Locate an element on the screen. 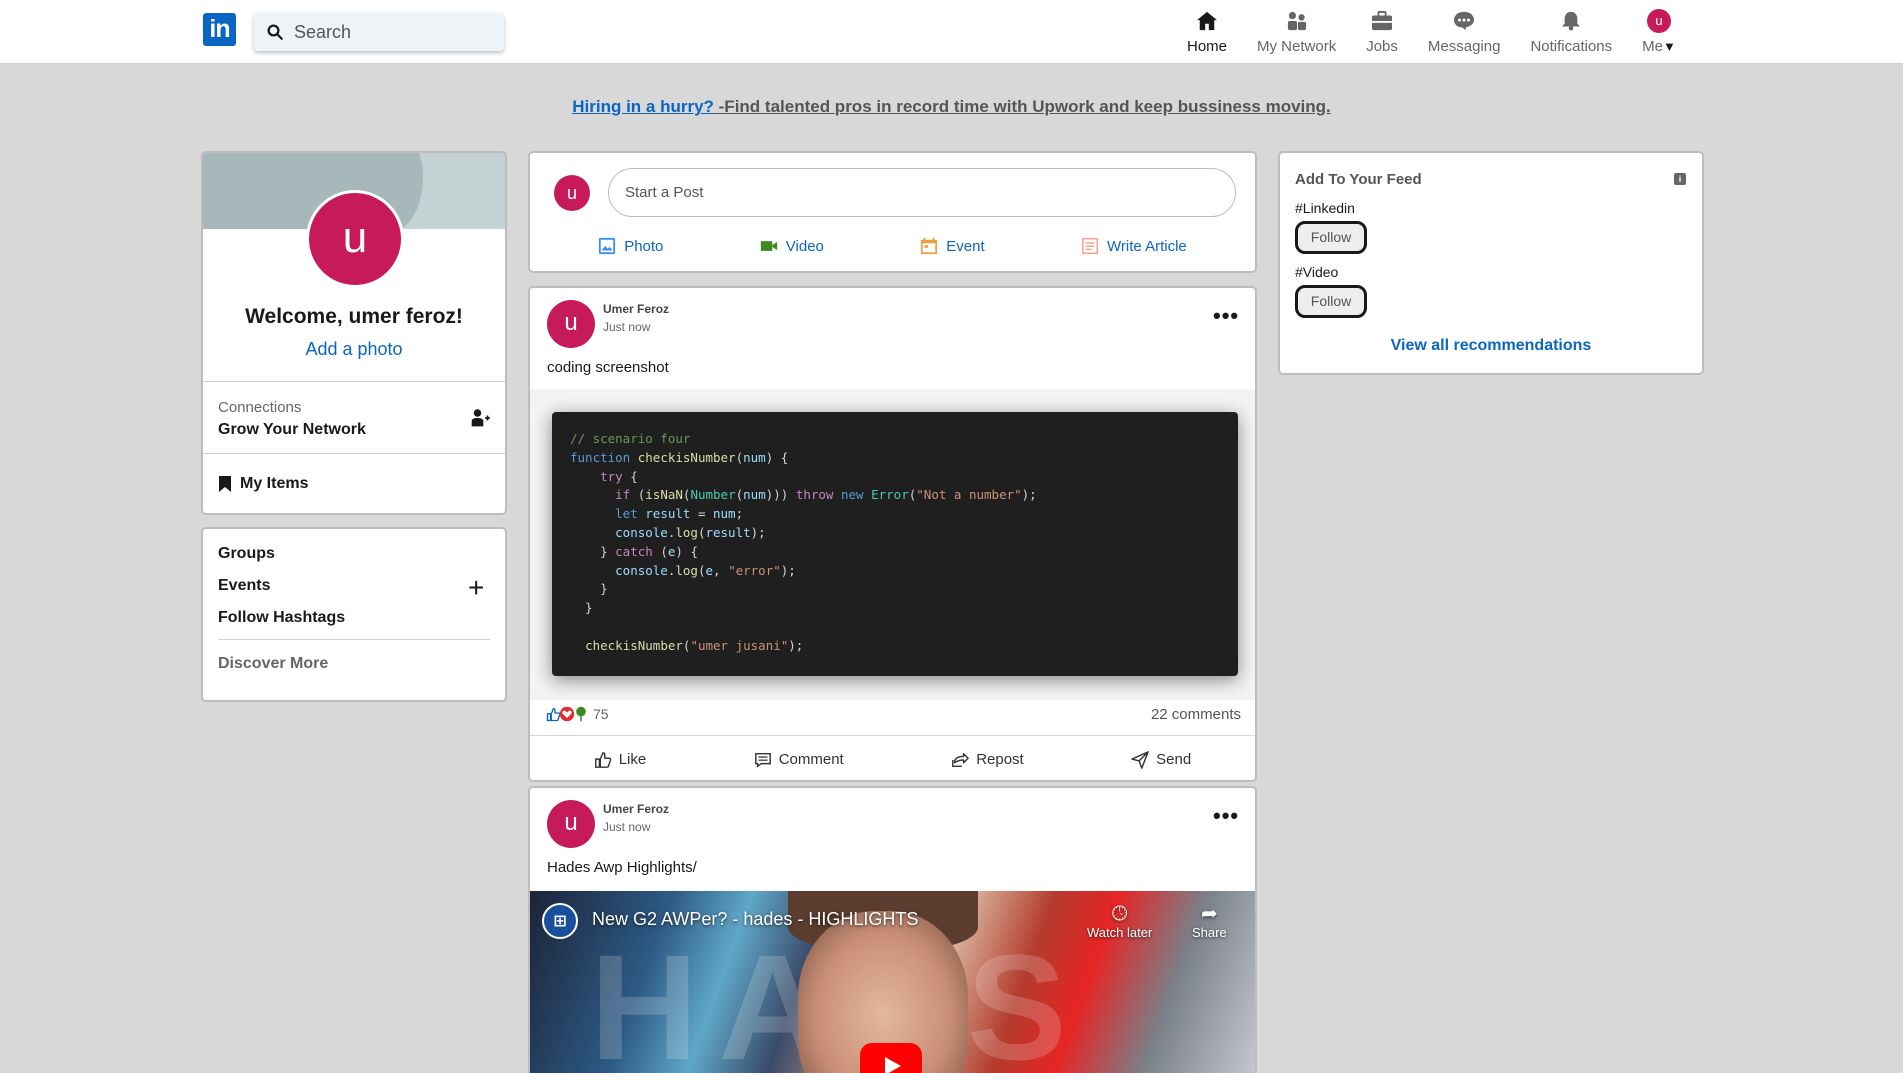 This screenshot has width=1903, height=1073. nav-jobs: Jobs is located at coordinates (1382, 34).